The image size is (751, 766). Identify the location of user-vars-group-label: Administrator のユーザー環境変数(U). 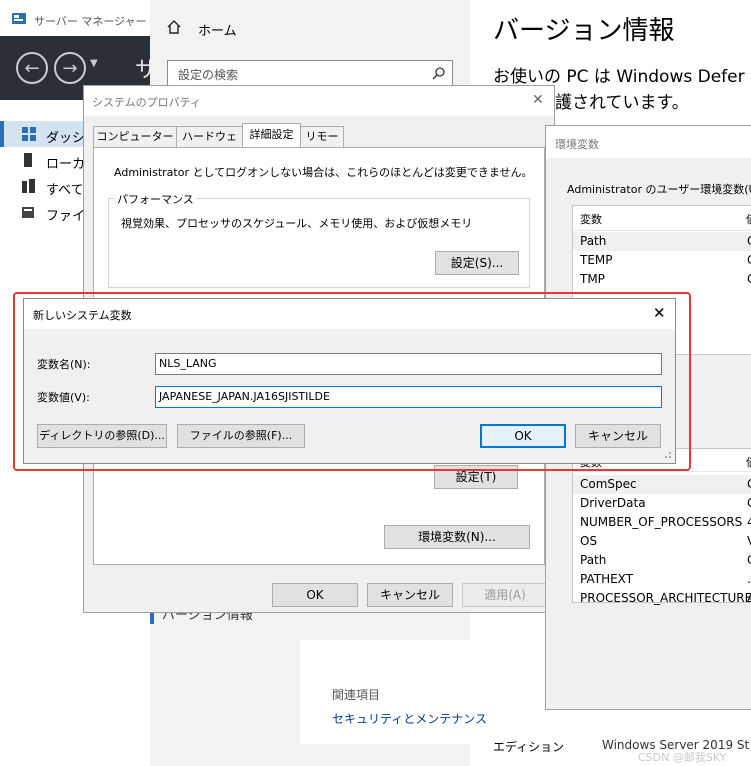
(659, 189).